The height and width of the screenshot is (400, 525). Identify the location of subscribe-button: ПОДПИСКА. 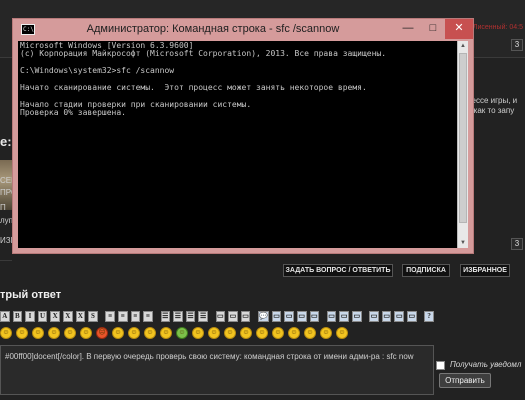
(426, 270).